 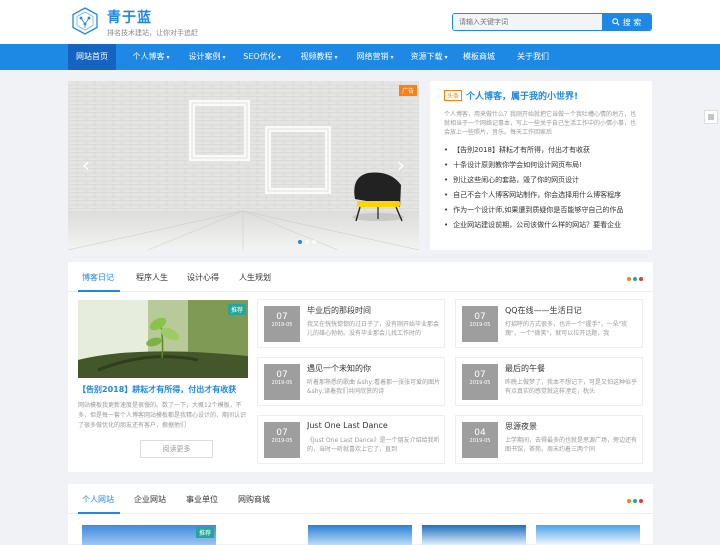 What do you see at coordinates (572, 310) in the screenshot?
I see `post-title: QQ在线——生活日记` at bounding box center [572, 310].